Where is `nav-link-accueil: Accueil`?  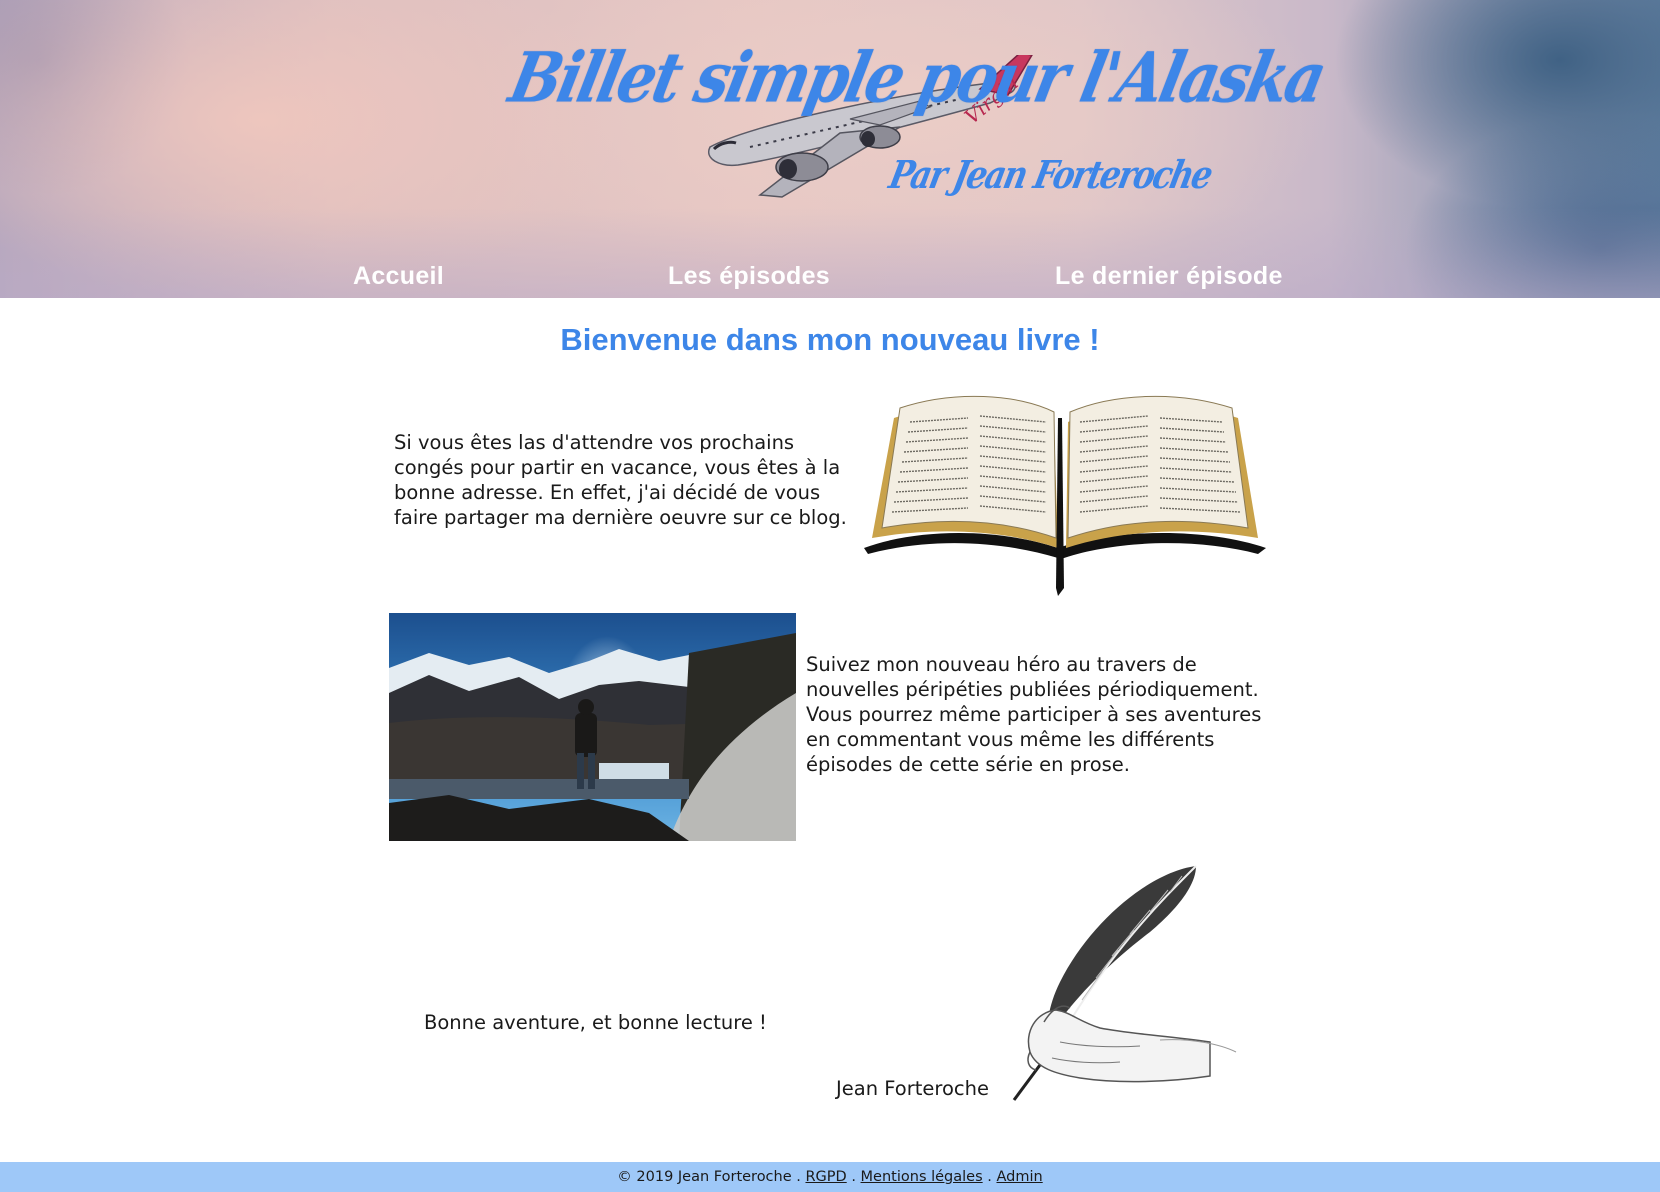 nav-link-accueil: Accueil is located at coordinates (398, 276).